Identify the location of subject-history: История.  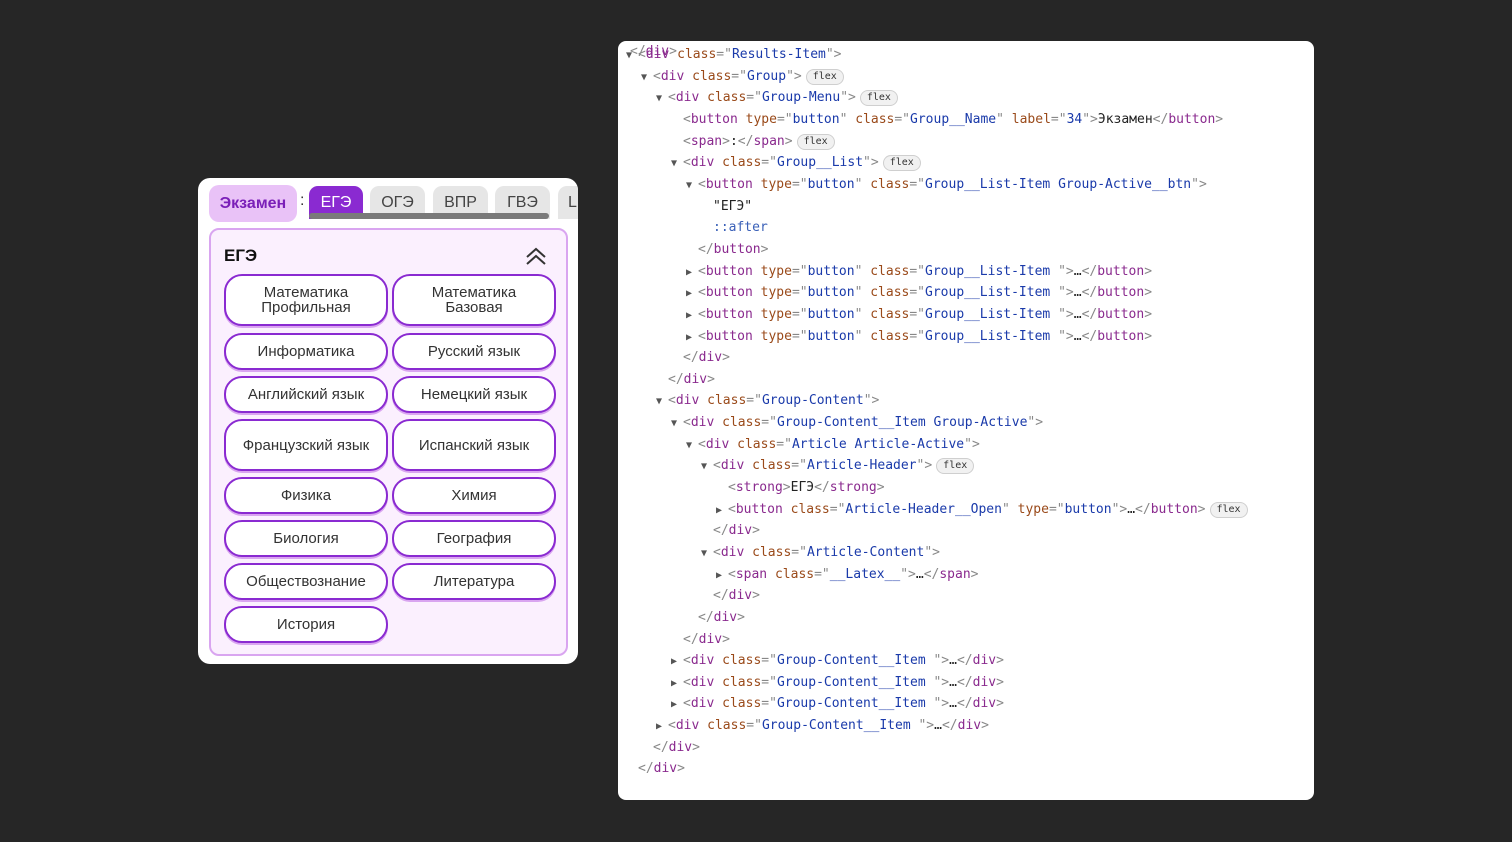
(306, 624).